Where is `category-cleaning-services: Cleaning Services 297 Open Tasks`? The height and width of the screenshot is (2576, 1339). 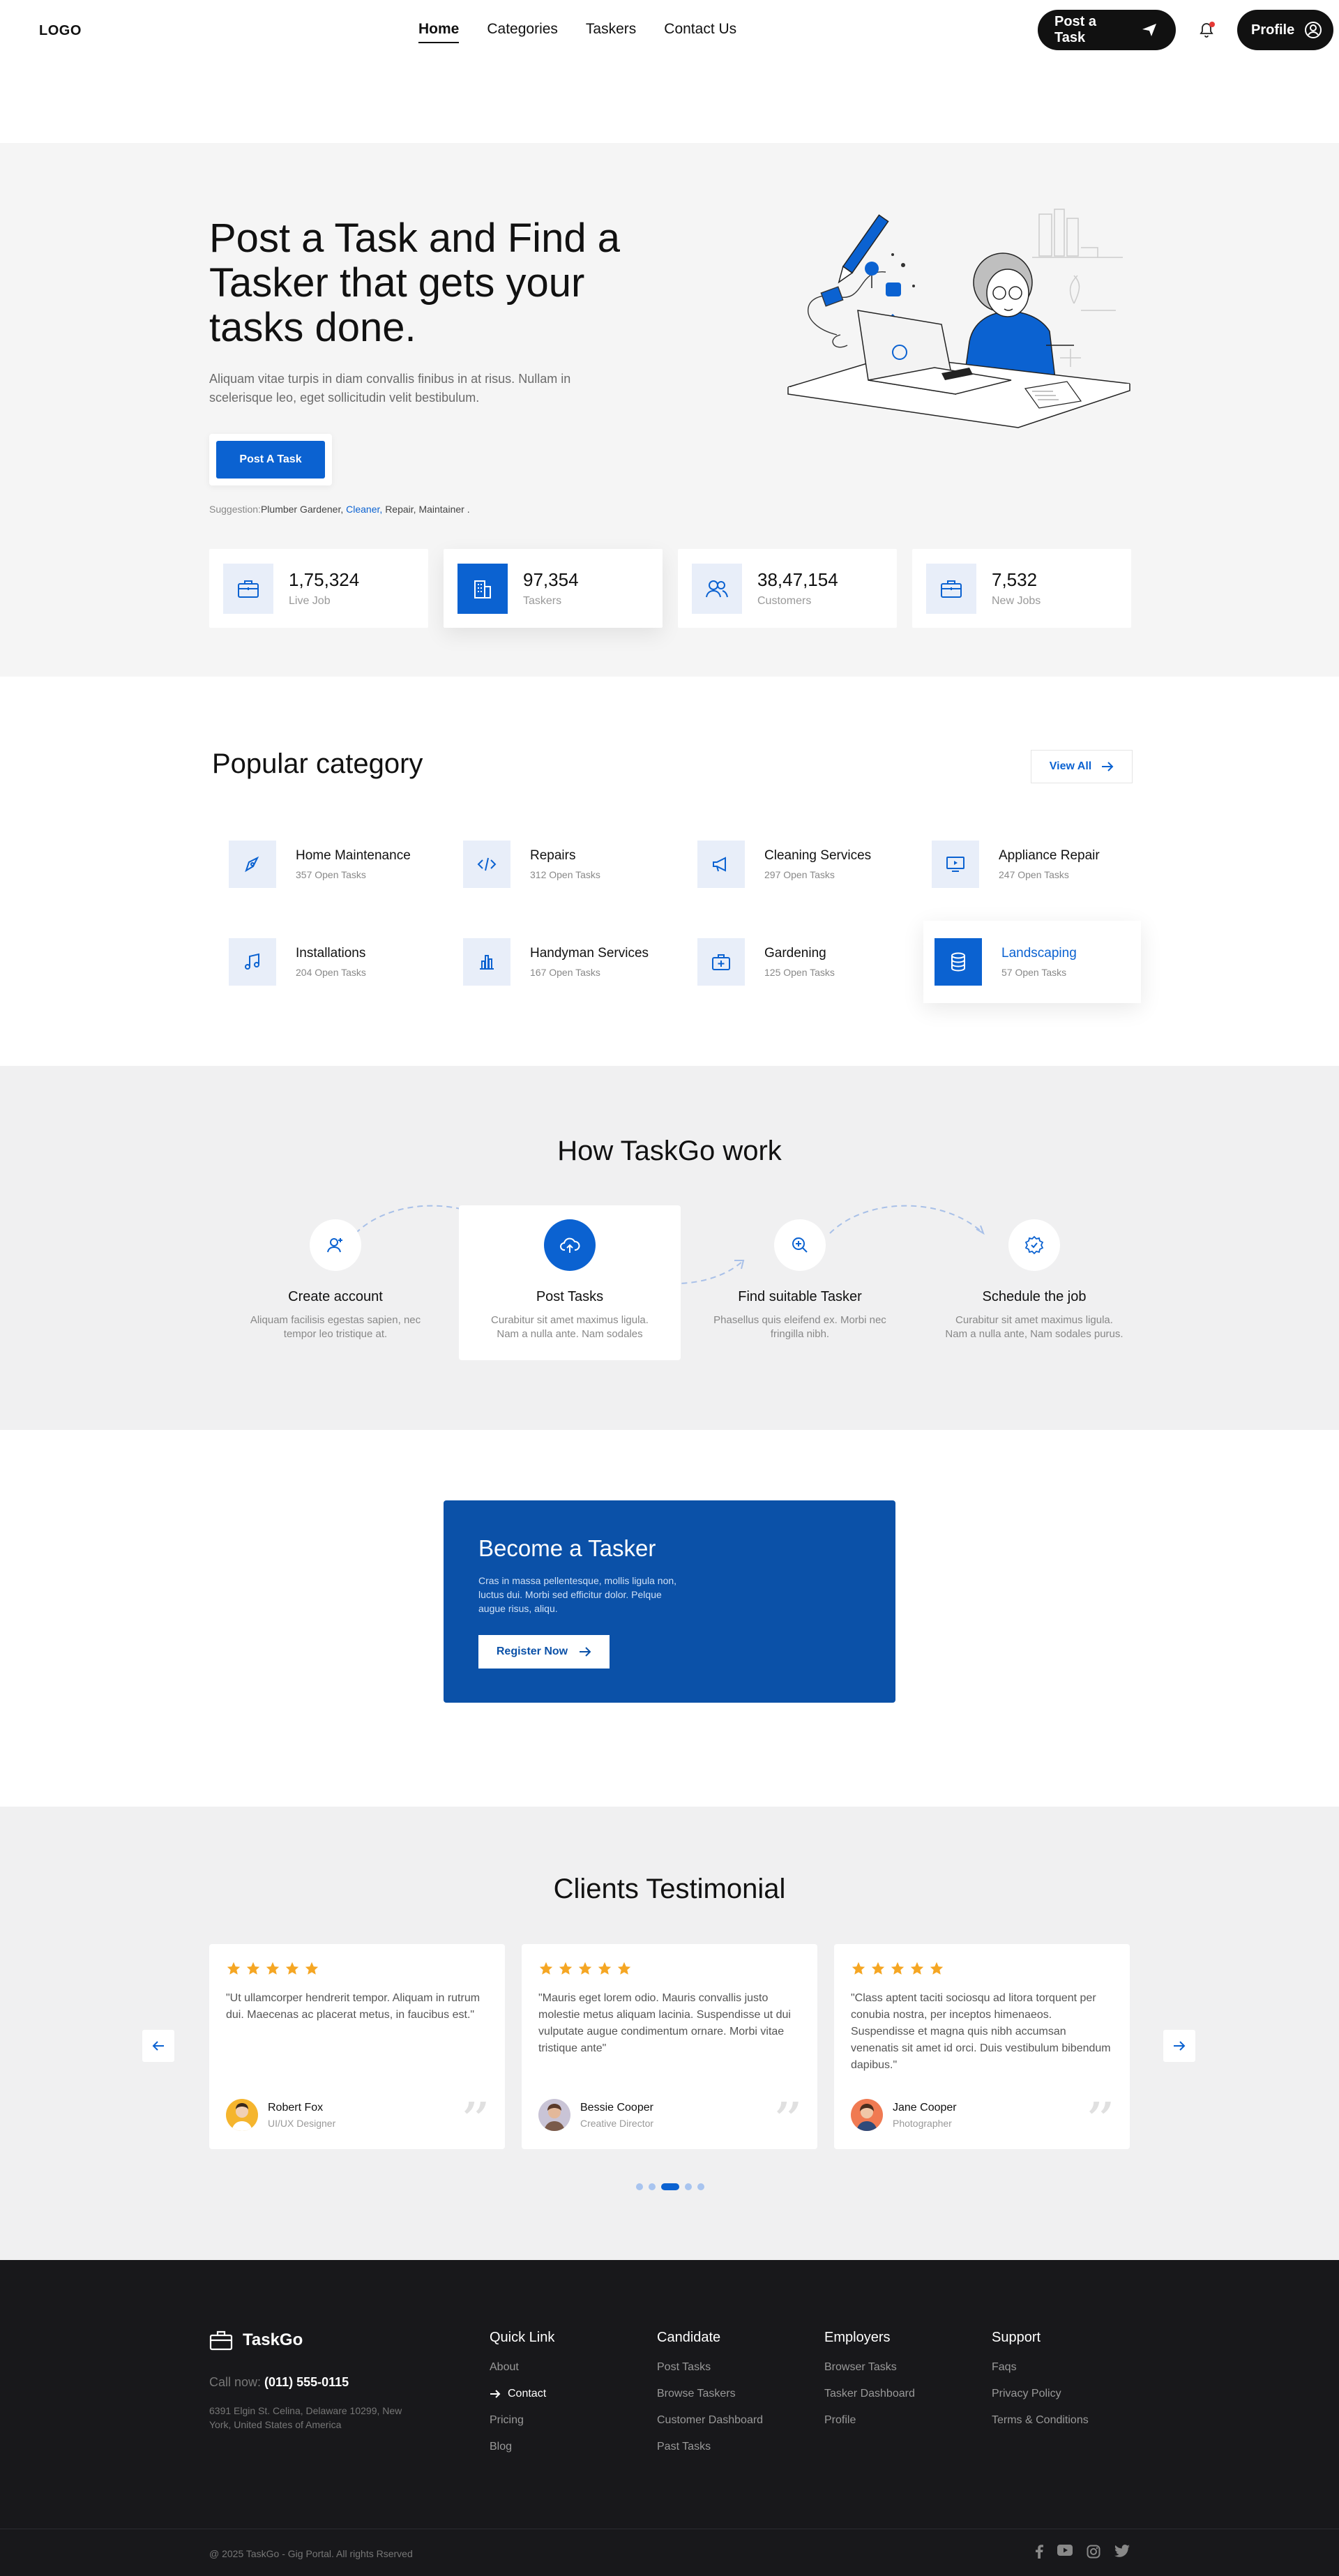
category-cleaning-services: Cleaning Services 297 Open Tasks is located at coordinates (803, 864).